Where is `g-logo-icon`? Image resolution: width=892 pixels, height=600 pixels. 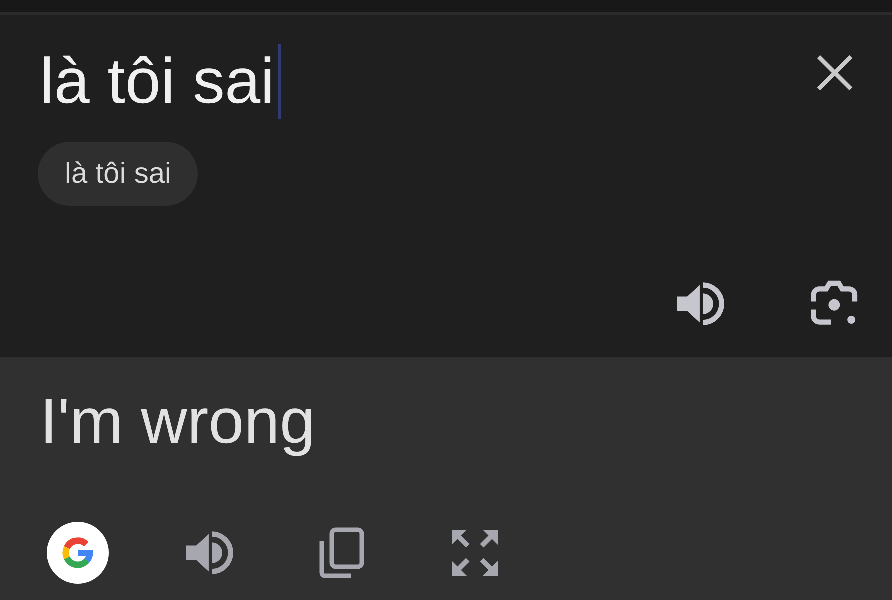
g-logo-icon is located at coordinates (78, 553).